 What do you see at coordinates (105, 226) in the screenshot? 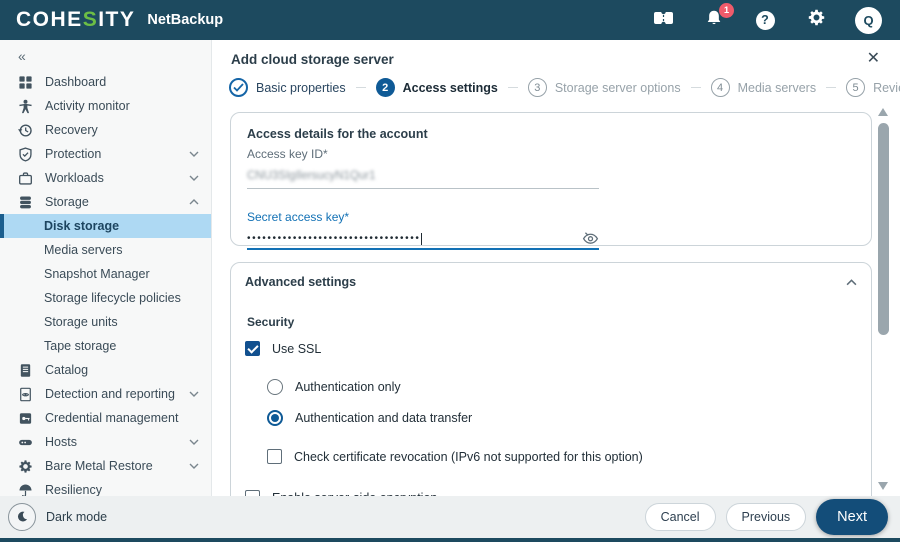
I see `sidebar-item-disk-storage: Disk storage` at bounding box center [105, 226].